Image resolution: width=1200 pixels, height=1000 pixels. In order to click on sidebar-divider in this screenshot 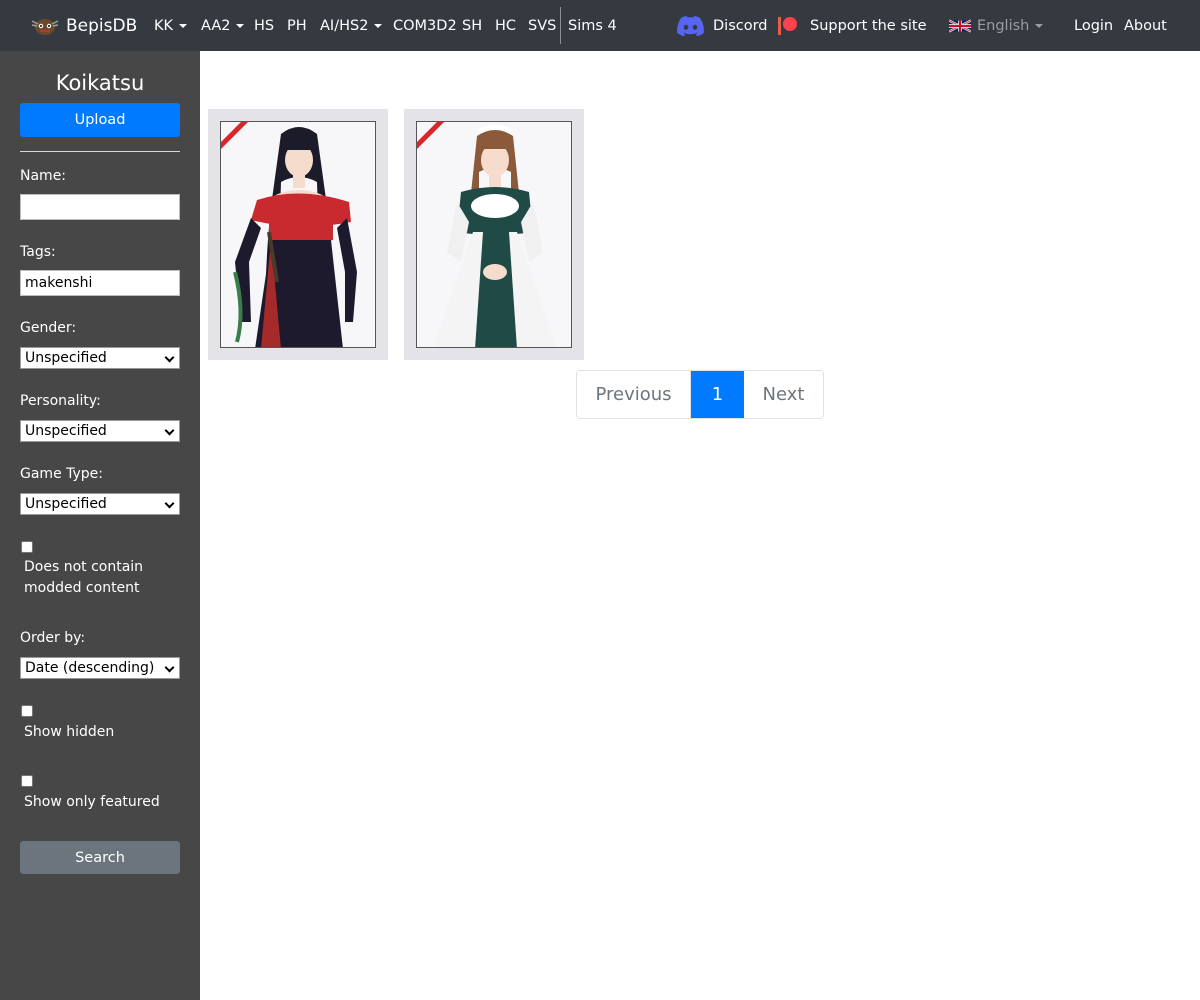, I will do `click(100, 151)`.